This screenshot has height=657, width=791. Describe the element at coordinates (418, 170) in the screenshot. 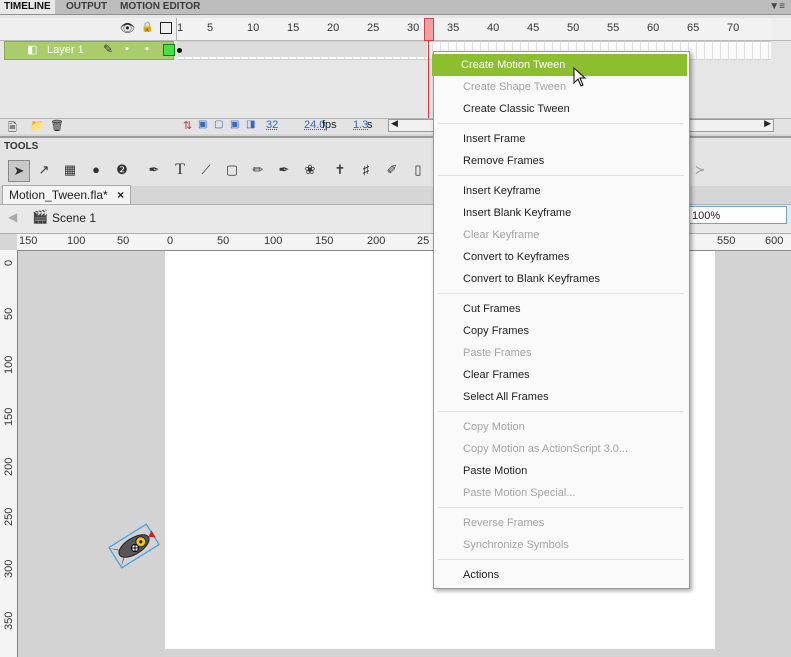

I see `eraser-tool-icon: ▯` at that location.